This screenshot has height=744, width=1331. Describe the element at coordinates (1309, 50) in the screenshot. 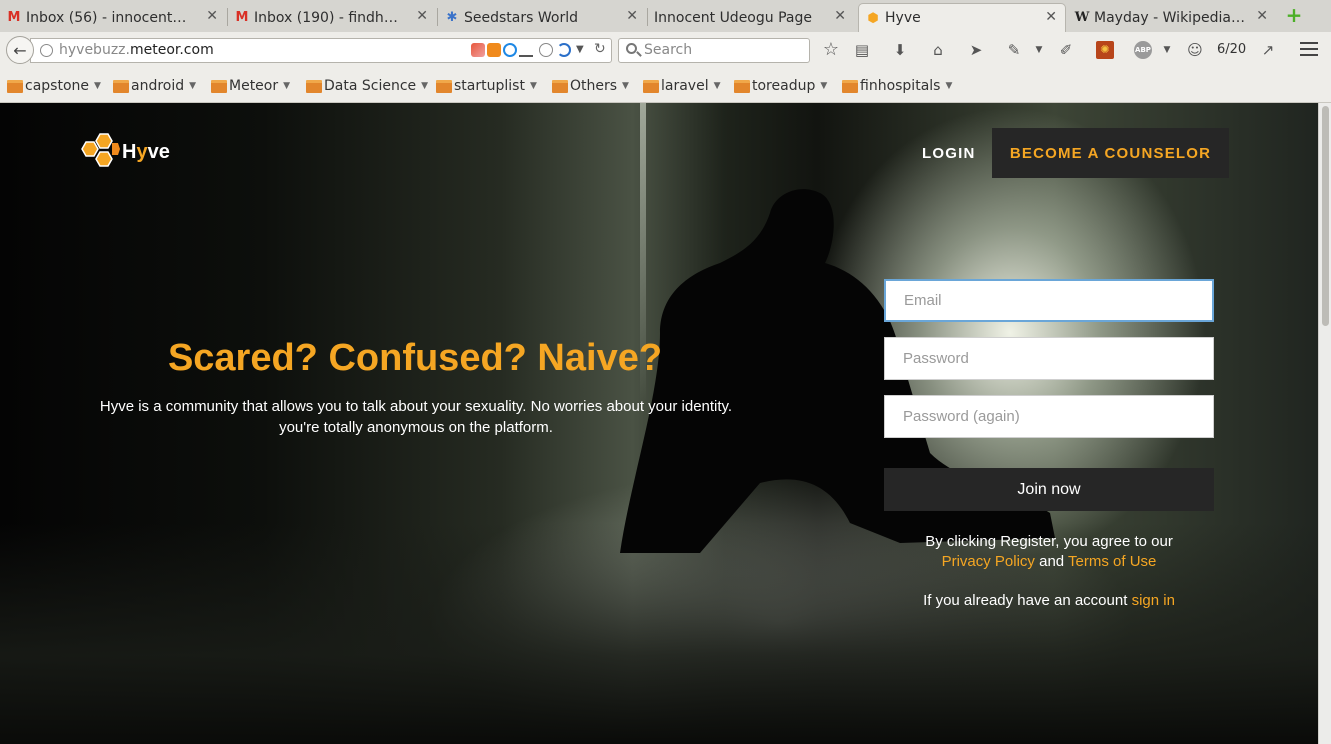

I see `hamburger-menu-icon` at that location.